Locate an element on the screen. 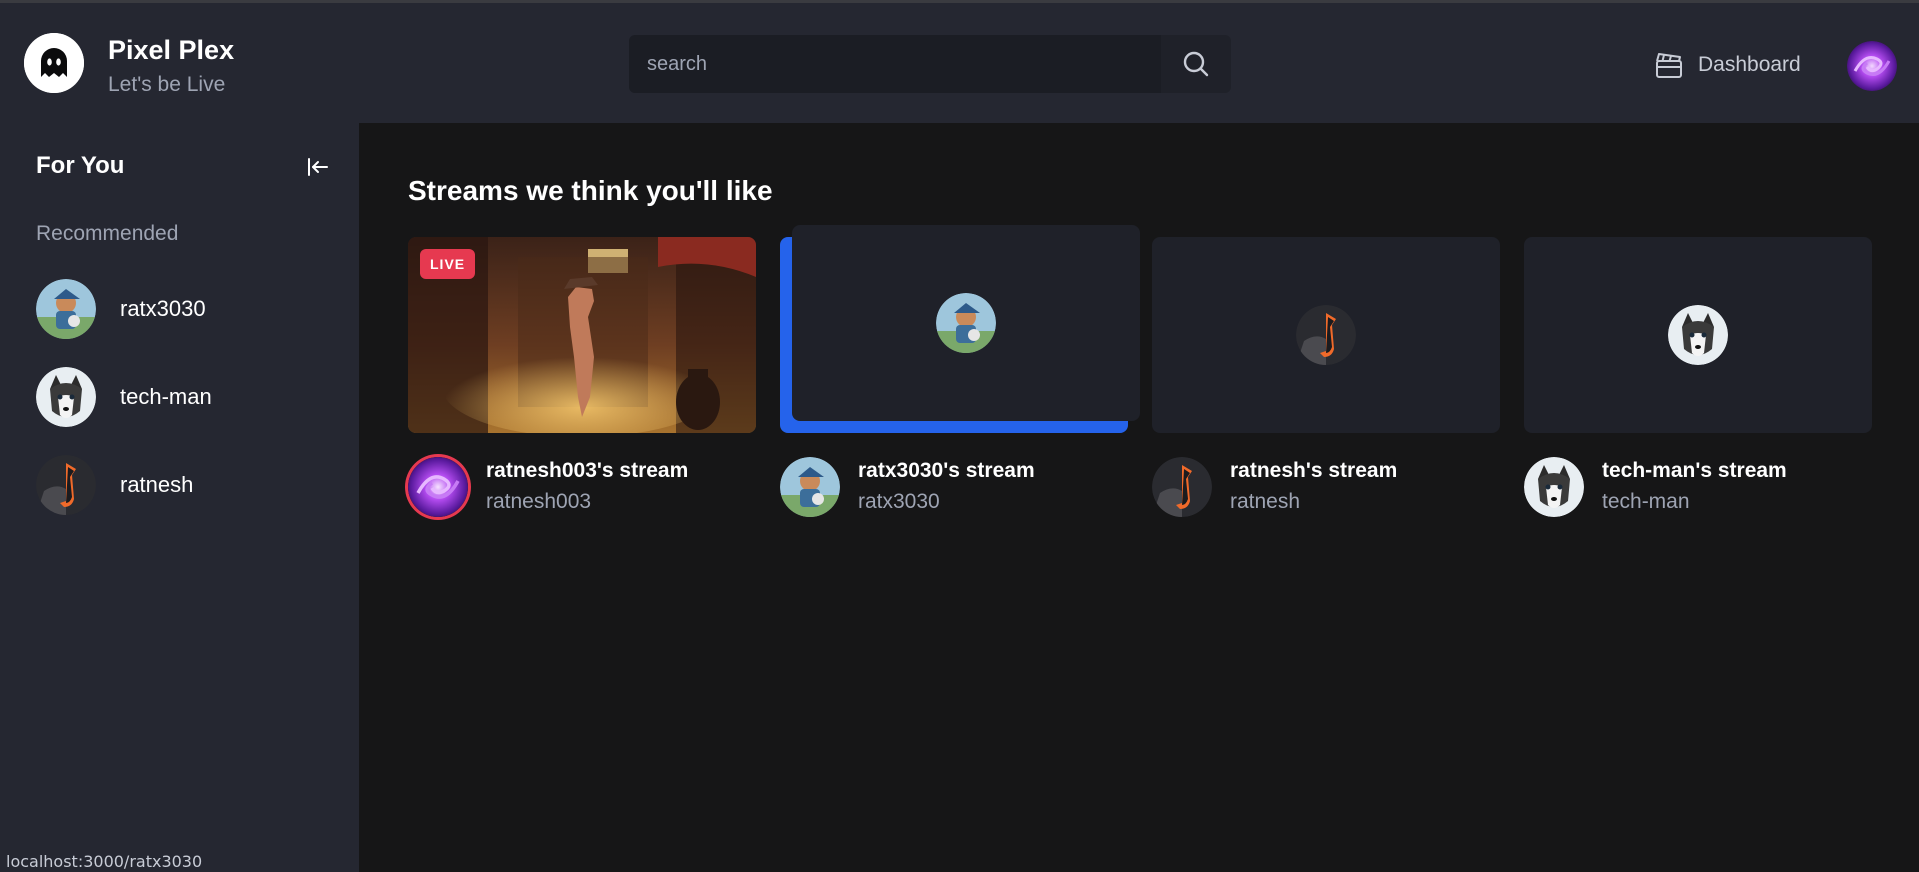  clapperboard-icon is located at coordinates (1669, 65).